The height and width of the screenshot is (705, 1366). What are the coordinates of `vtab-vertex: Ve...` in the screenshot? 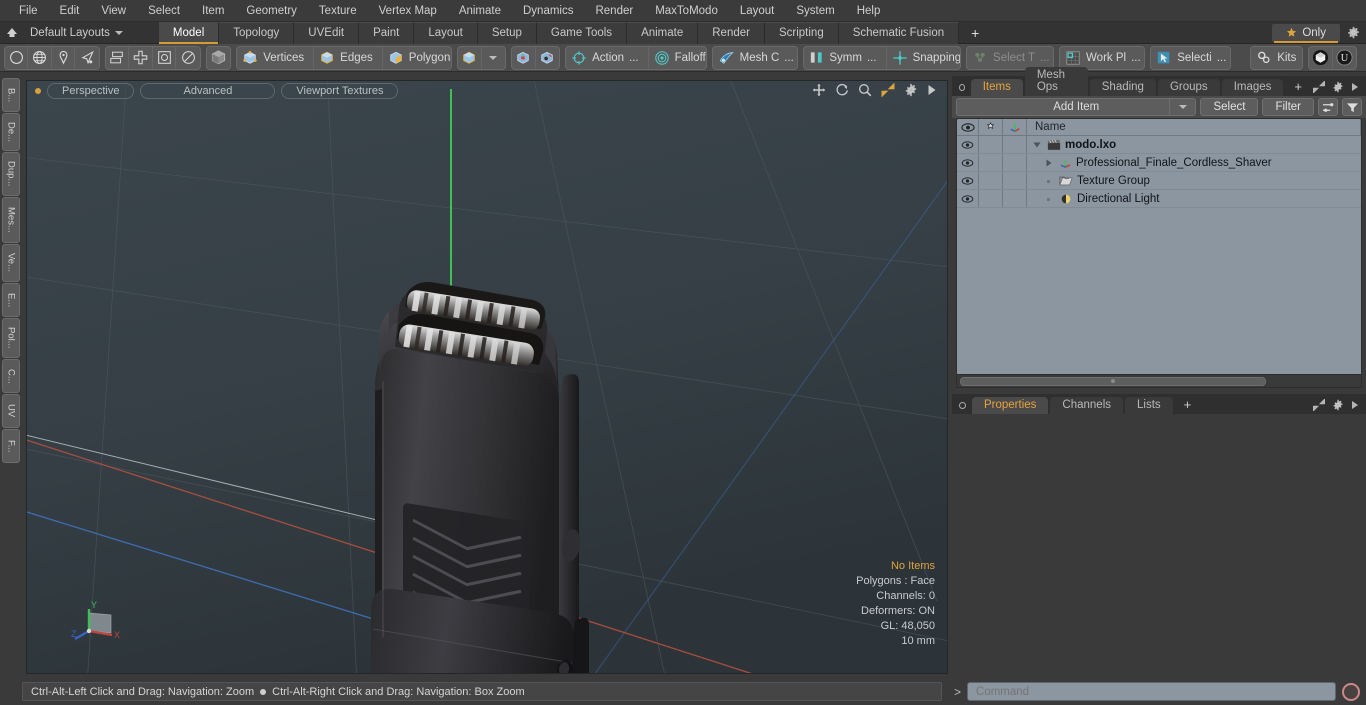 It's located at (11, 263).